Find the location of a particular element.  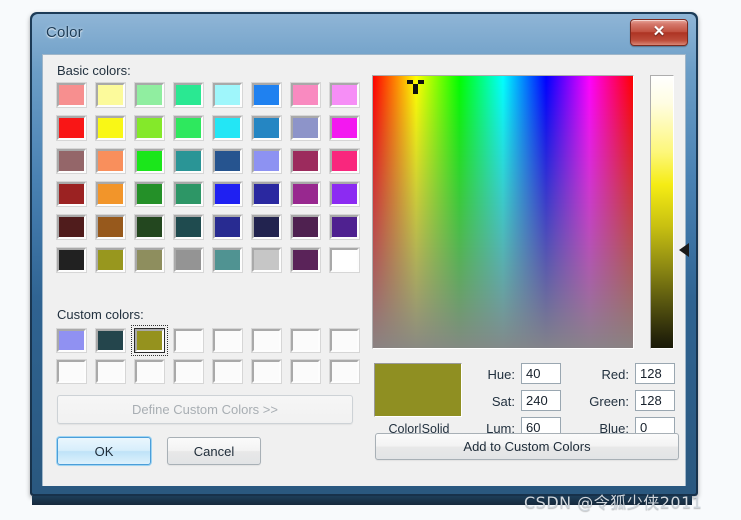

add-to-custom-colors-button: Add to Custom Colors is located at coordinates (527, 446).